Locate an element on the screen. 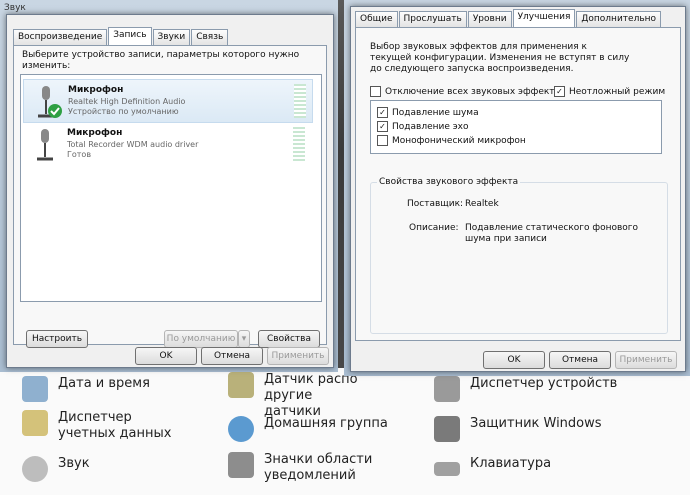 The height and width of the screenshot is (495, 690). cp-label: Диспетчер устройств is located at coordinates (544, 383).